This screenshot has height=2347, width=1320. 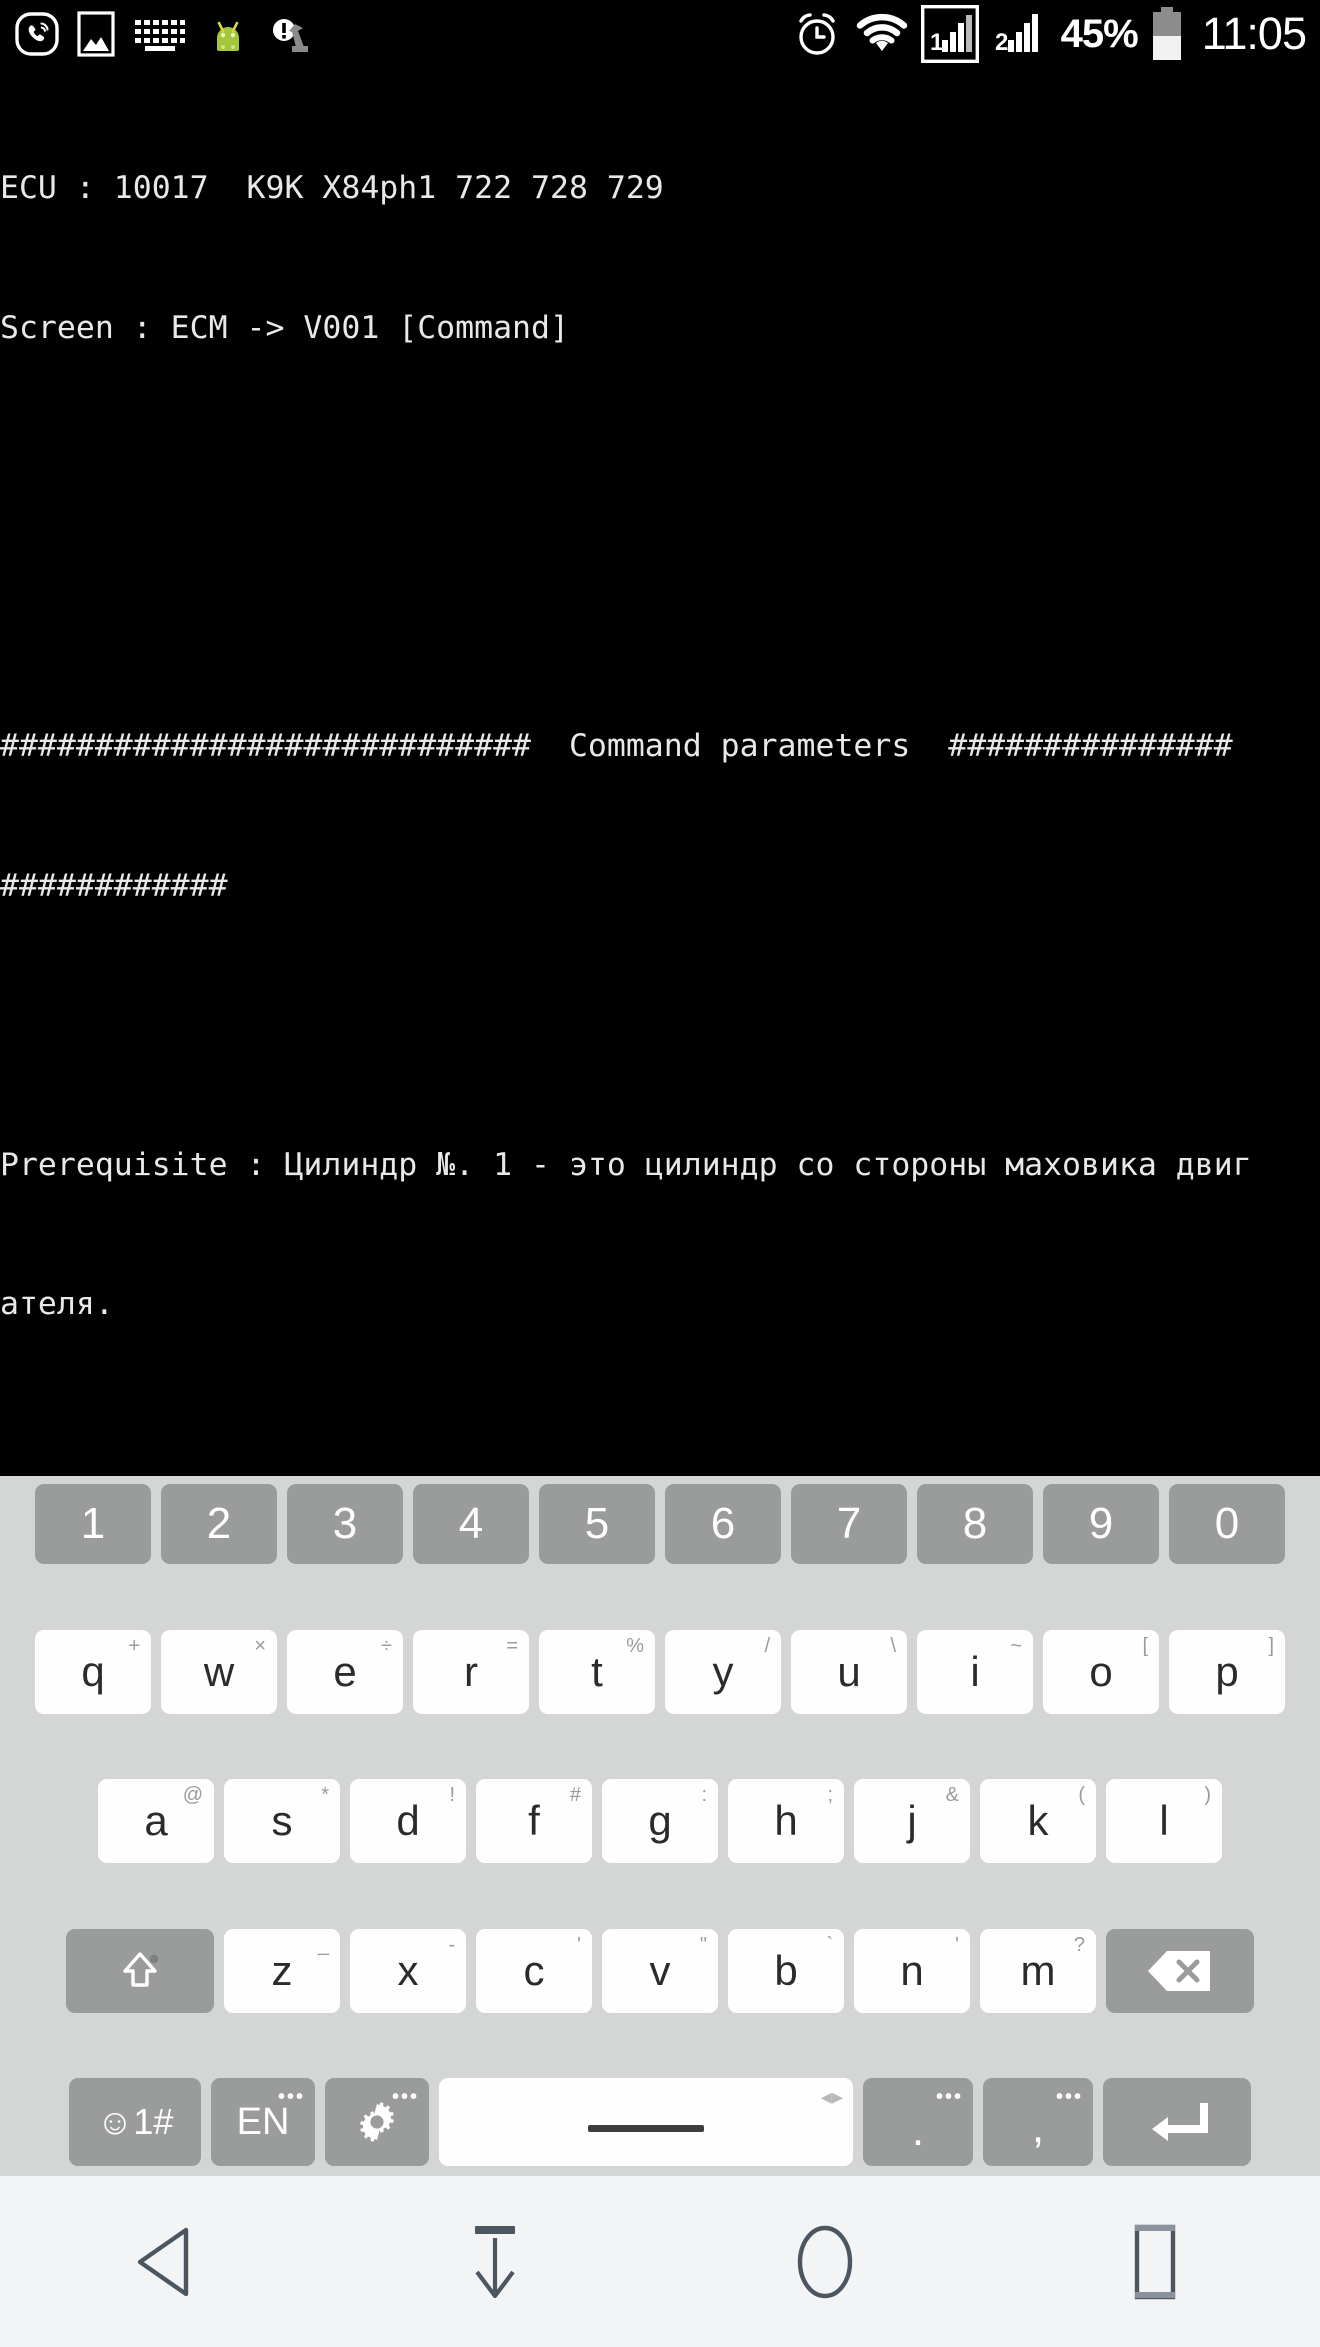 What do you see at coordinates (135, 2122) in the screenshot?
I see `symbols-key: ☺1#` at bounding box center [135, 2122].